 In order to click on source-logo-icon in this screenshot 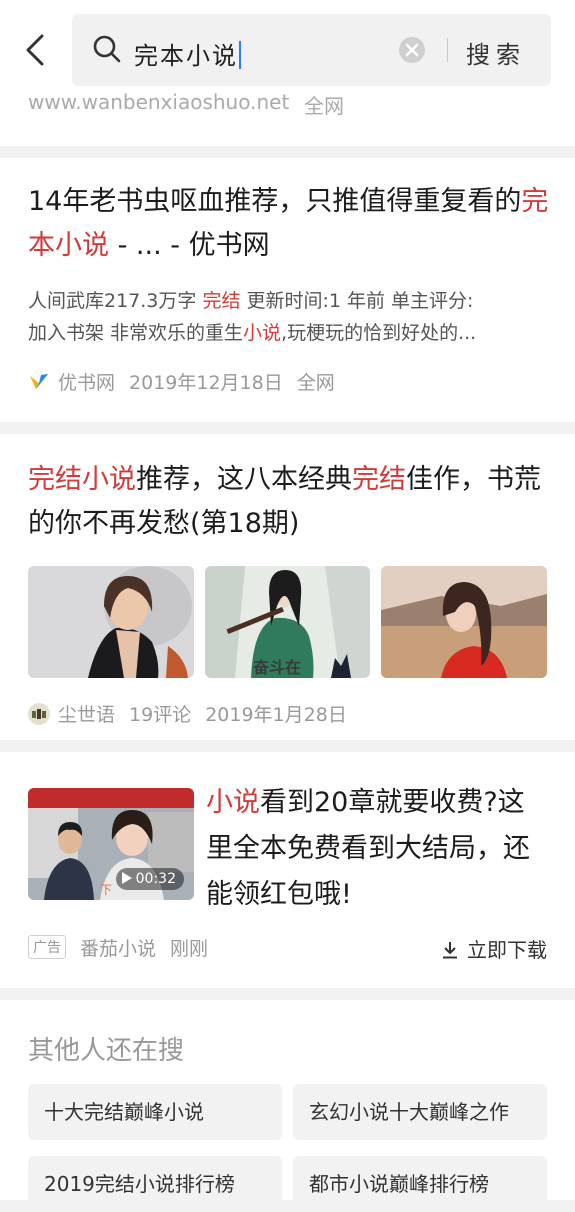, I will do `click(39, 381)`.